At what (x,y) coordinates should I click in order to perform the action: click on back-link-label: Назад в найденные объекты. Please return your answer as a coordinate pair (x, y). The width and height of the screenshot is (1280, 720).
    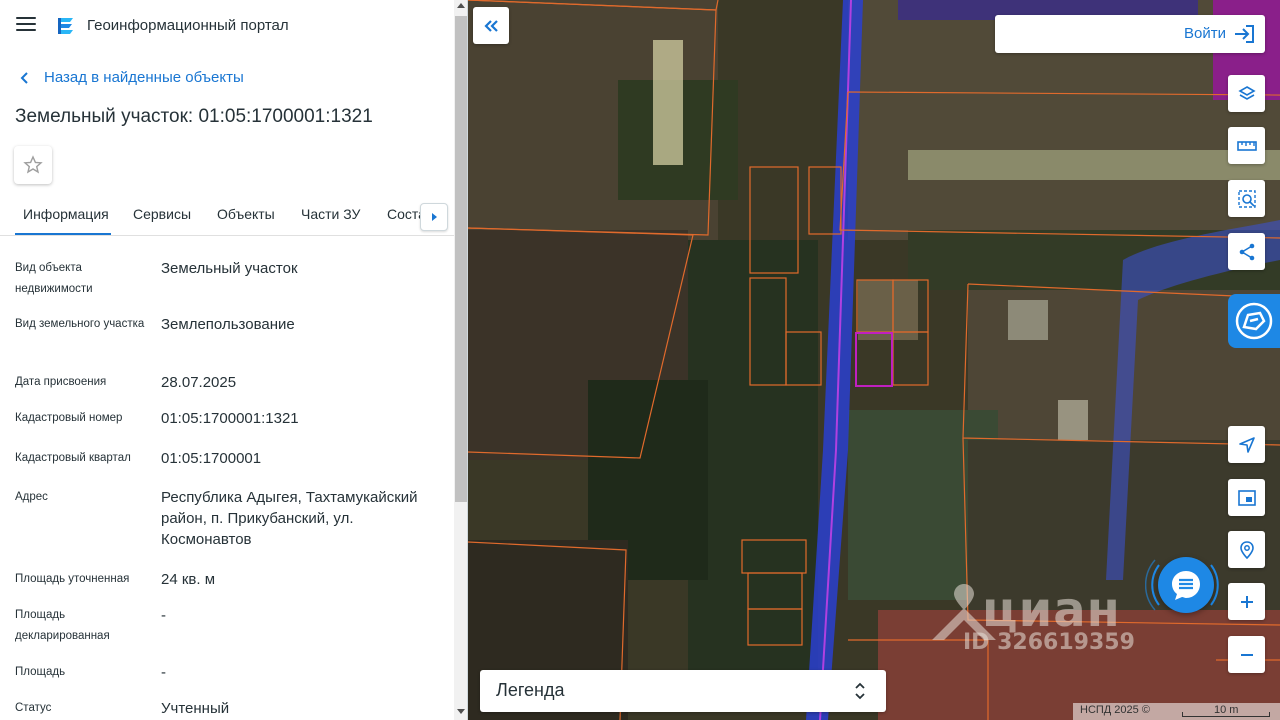
    Looking at the image, I should click on (144, 77).